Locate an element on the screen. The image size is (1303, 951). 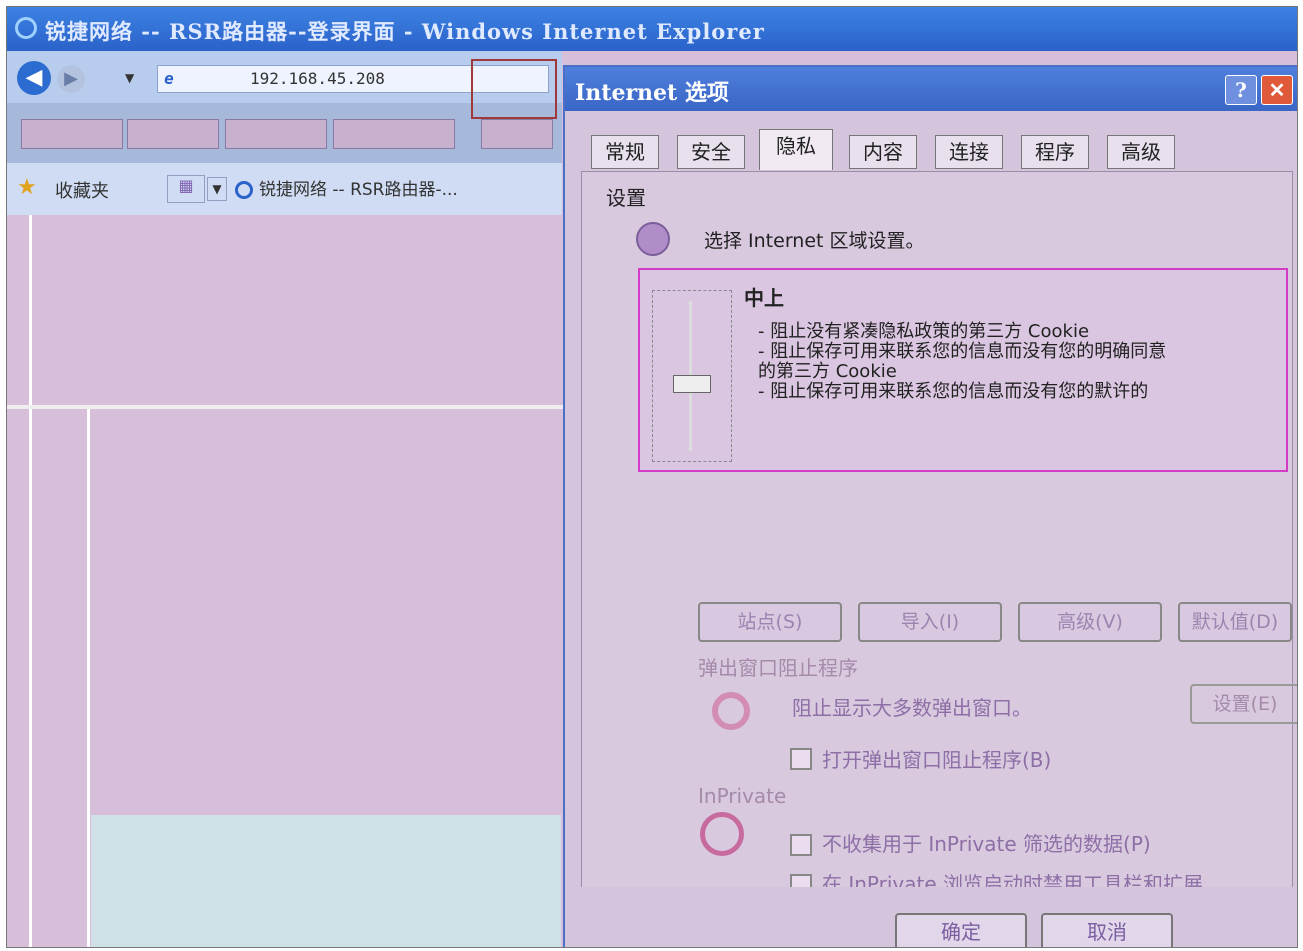
slider-thumb is located at coordinates (692, 384).